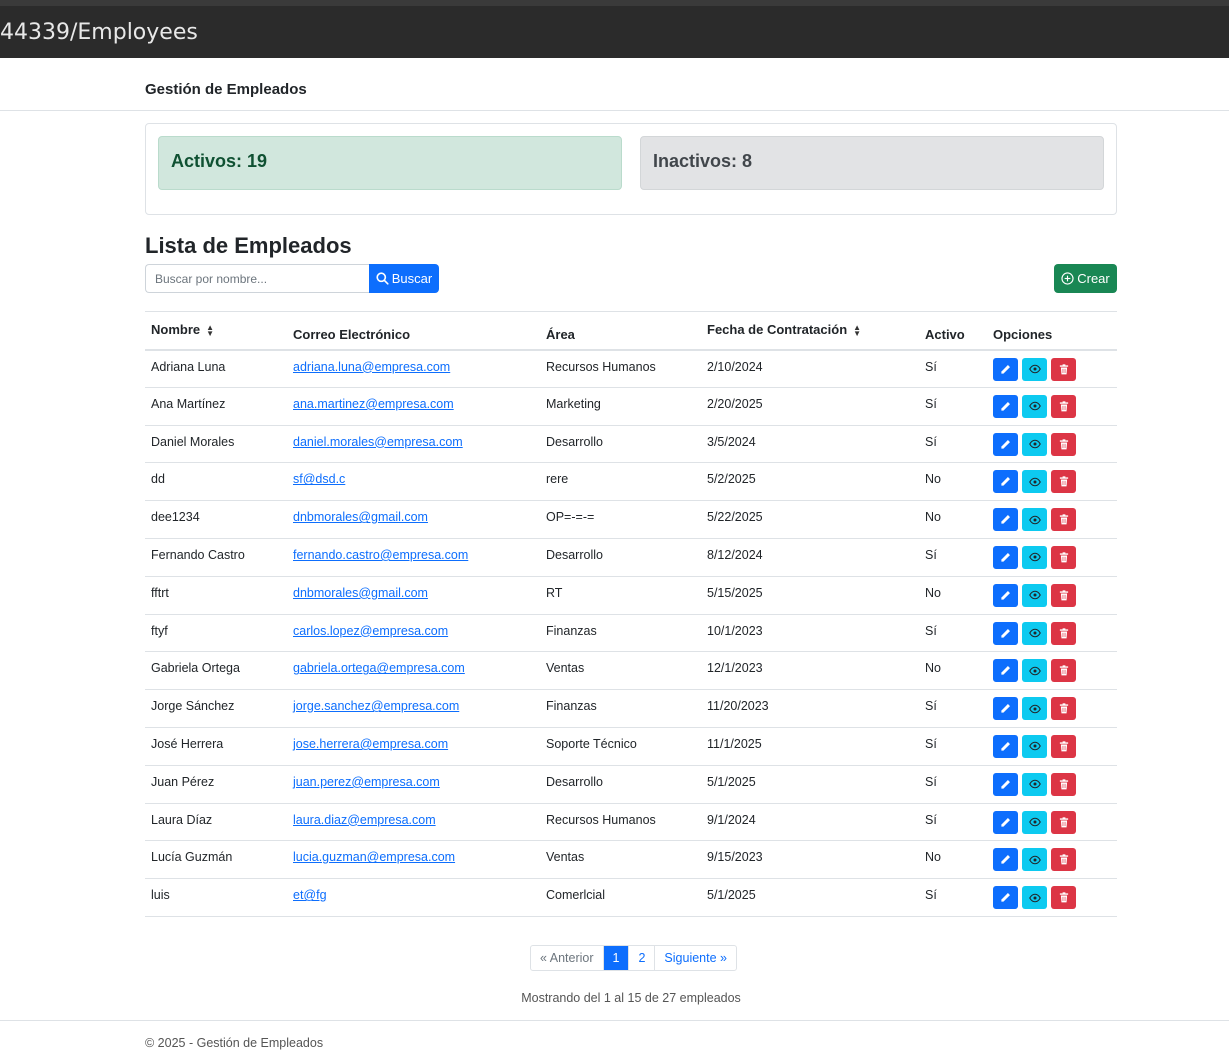 Image resolution: width=1229 pixels, height=1062 pixels. I want to click on active-count-alert: Activos: 19, so click(390, 163).